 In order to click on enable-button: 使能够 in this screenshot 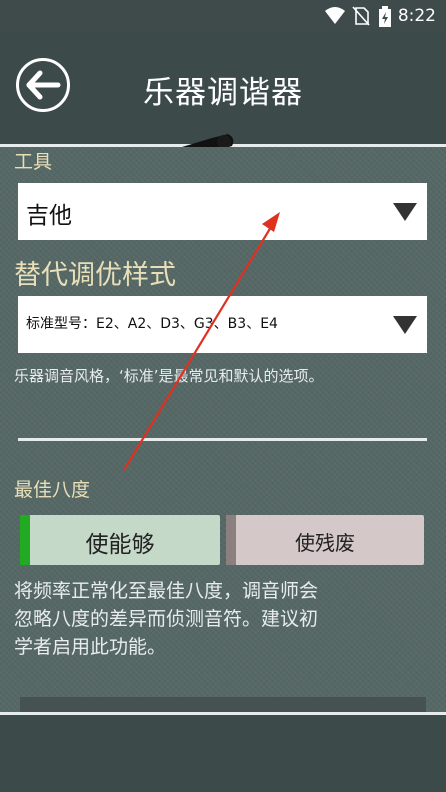, I will do `click(120, 540)`.